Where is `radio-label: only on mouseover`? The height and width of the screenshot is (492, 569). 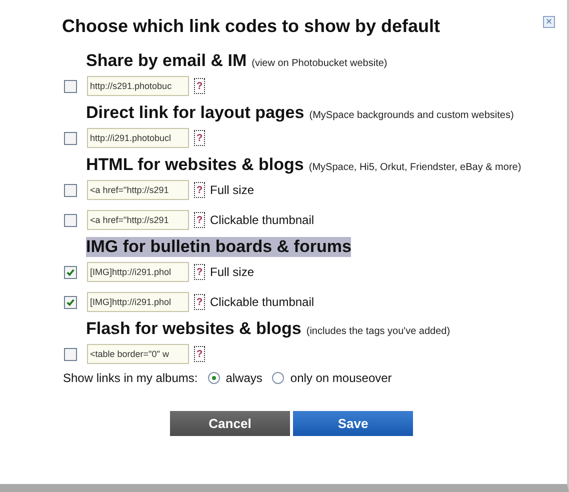 radio-label: only on mouseover is located at coordinates (341, 378).